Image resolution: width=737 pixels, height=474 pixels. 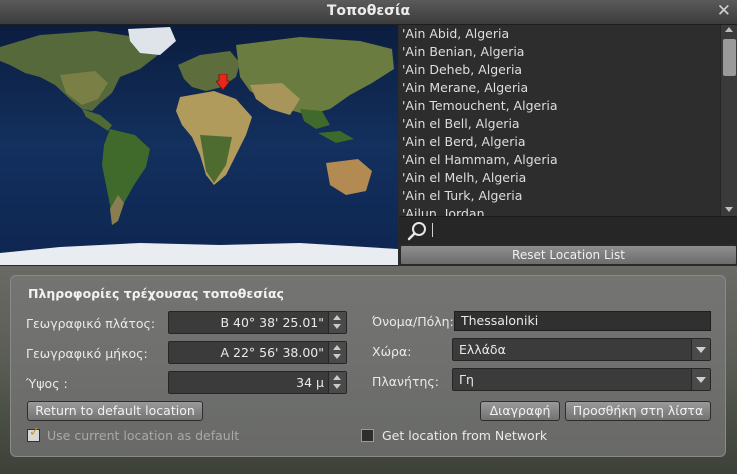 I want to click on list-item: 'Ain el Hammam, Algeria, so click(x=559, y=160).